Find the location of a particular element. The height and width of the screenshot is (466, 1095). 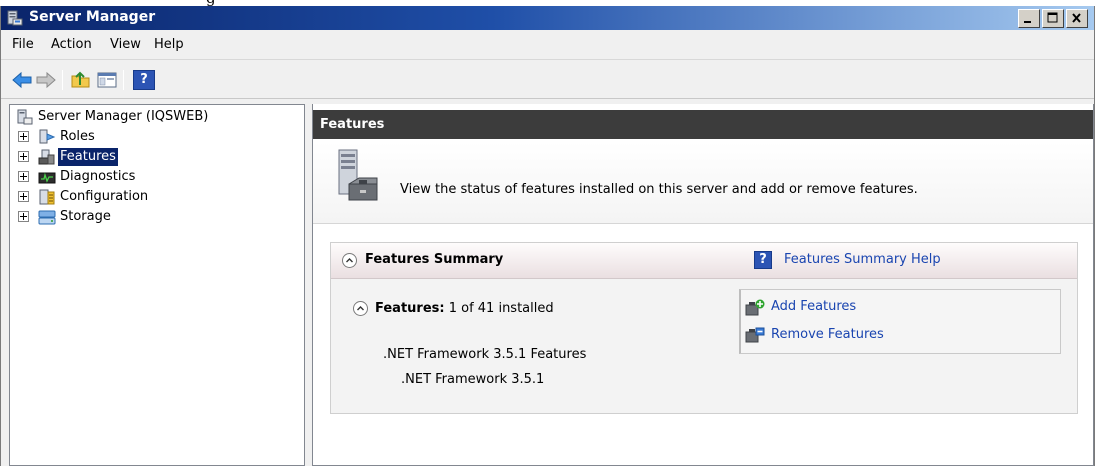

features-count-line: Features: 1 of 41 installed is located at coordinates (464, 308).